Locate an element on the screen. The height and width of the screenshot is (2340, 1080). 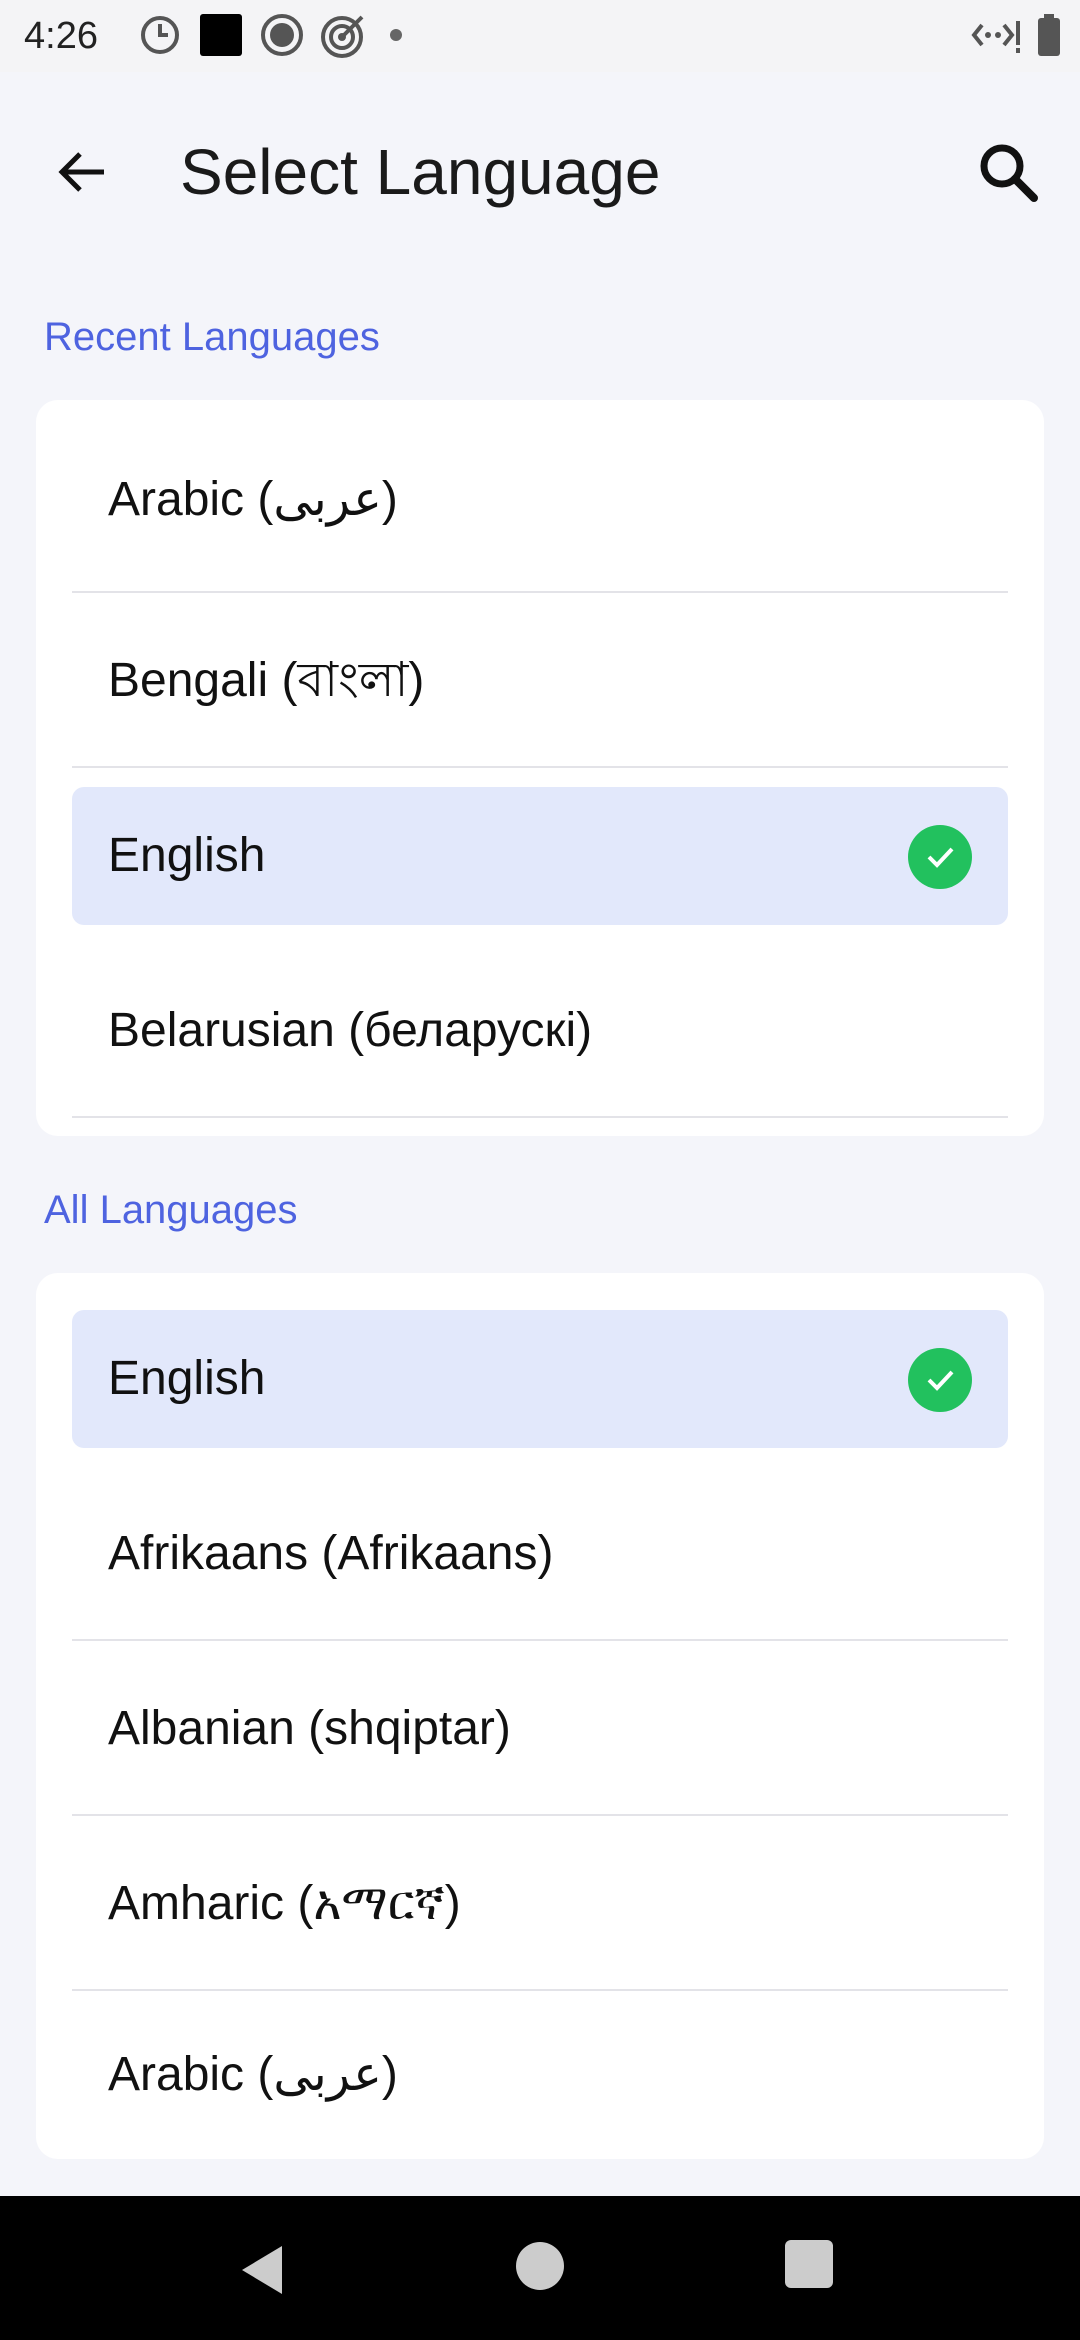
status-icons-left is located at coordinates (273, 35).